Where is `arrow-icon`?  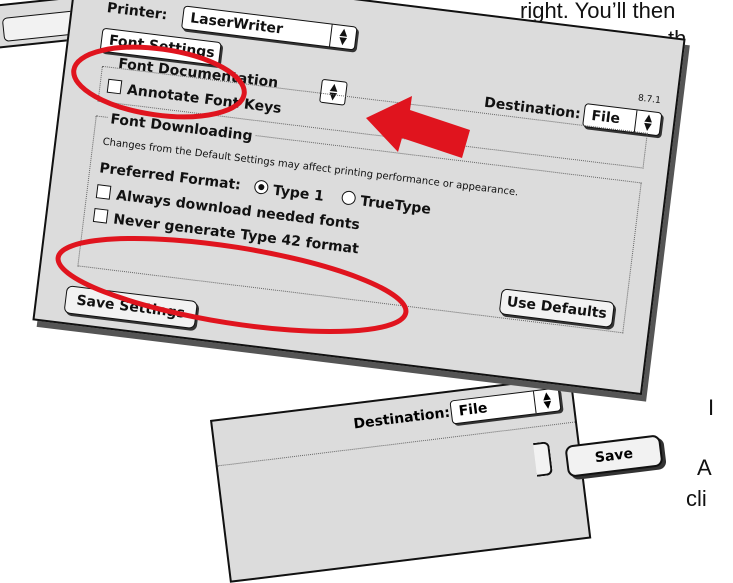 arrow-icon is located at coordinates (418, 127).